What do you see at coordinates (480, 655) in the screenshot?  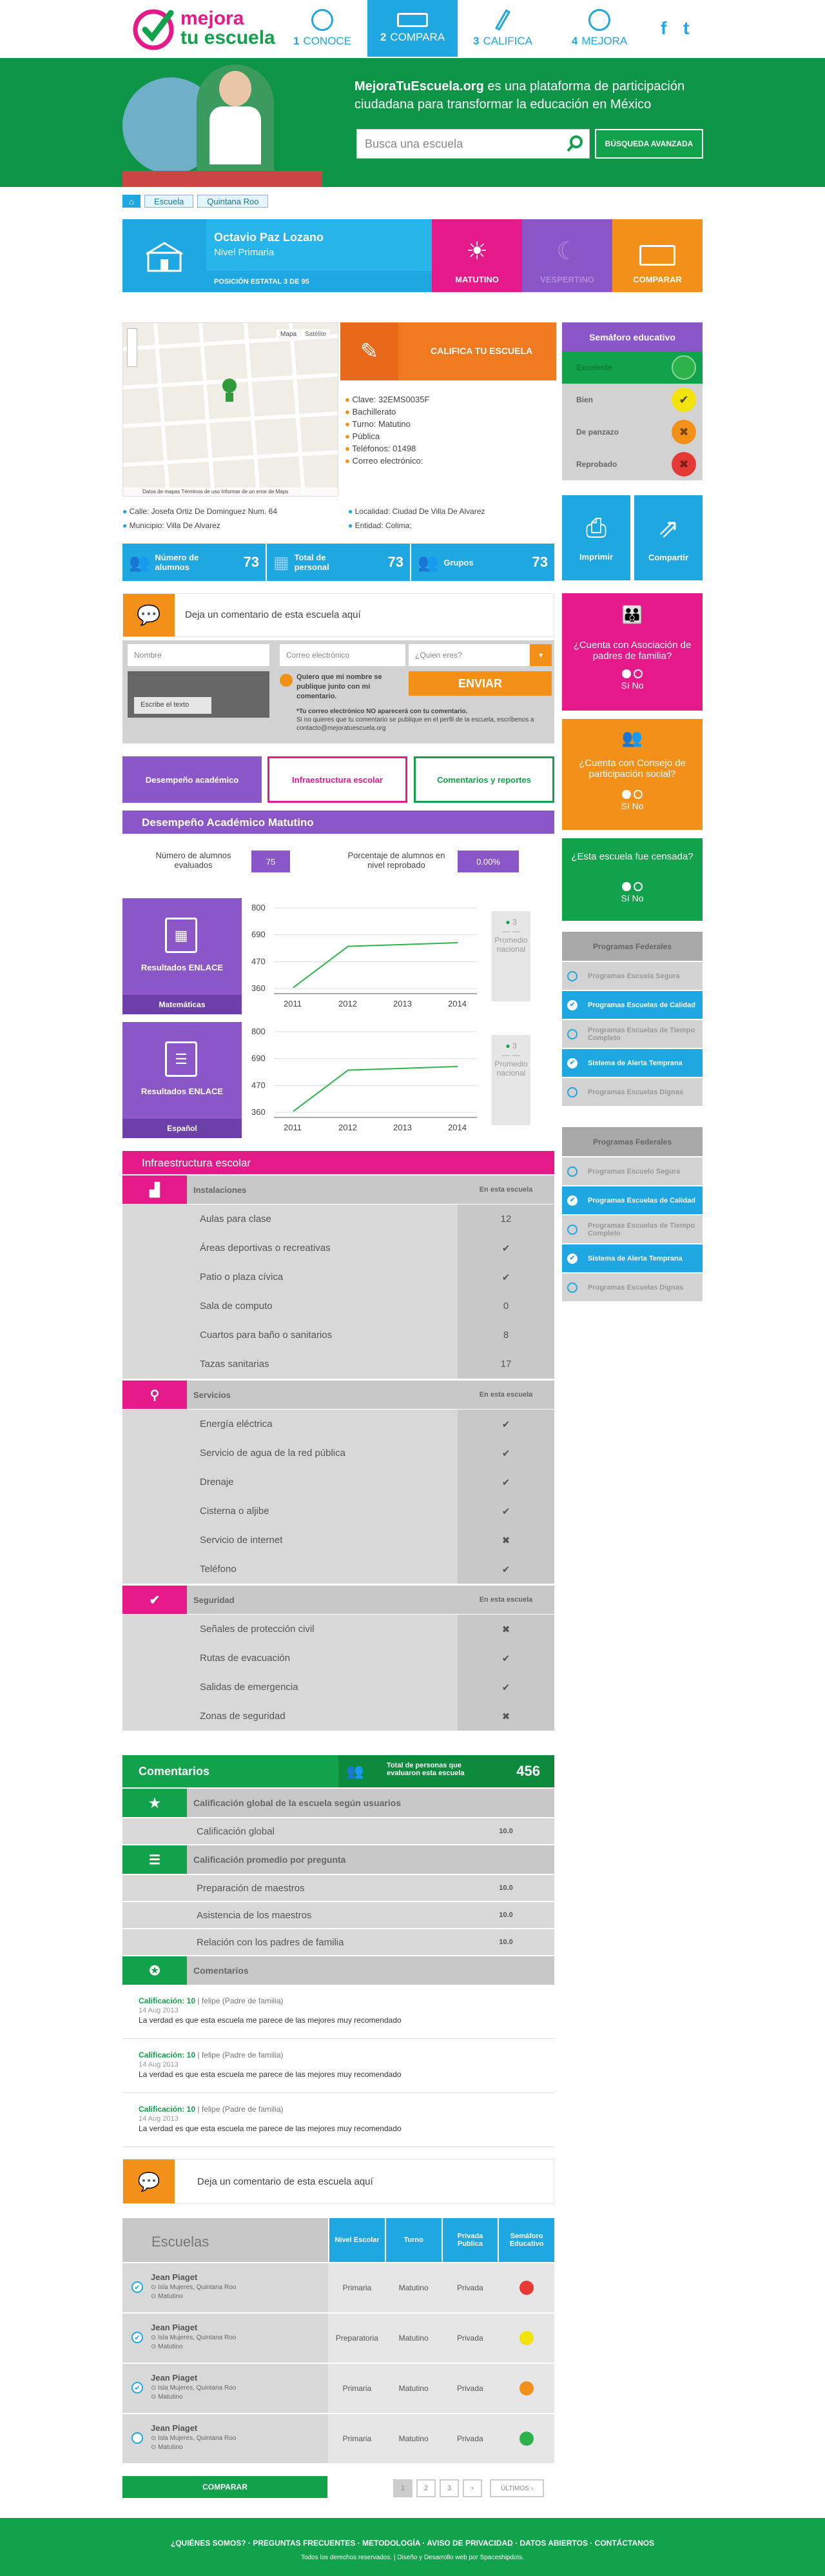 I see `who-select: ¿Quien eres? ▾` at bounding box center [480, 655].